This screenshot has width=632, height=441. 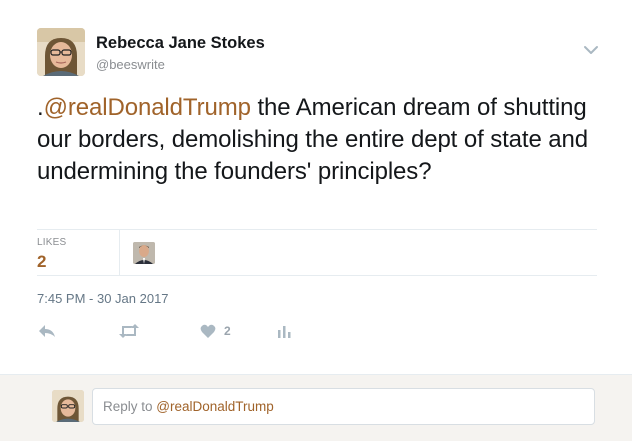 What do you see at coordinates (144, 253) in the screenshot?
I see `liker-avatar` at bounding box center [144, 253].